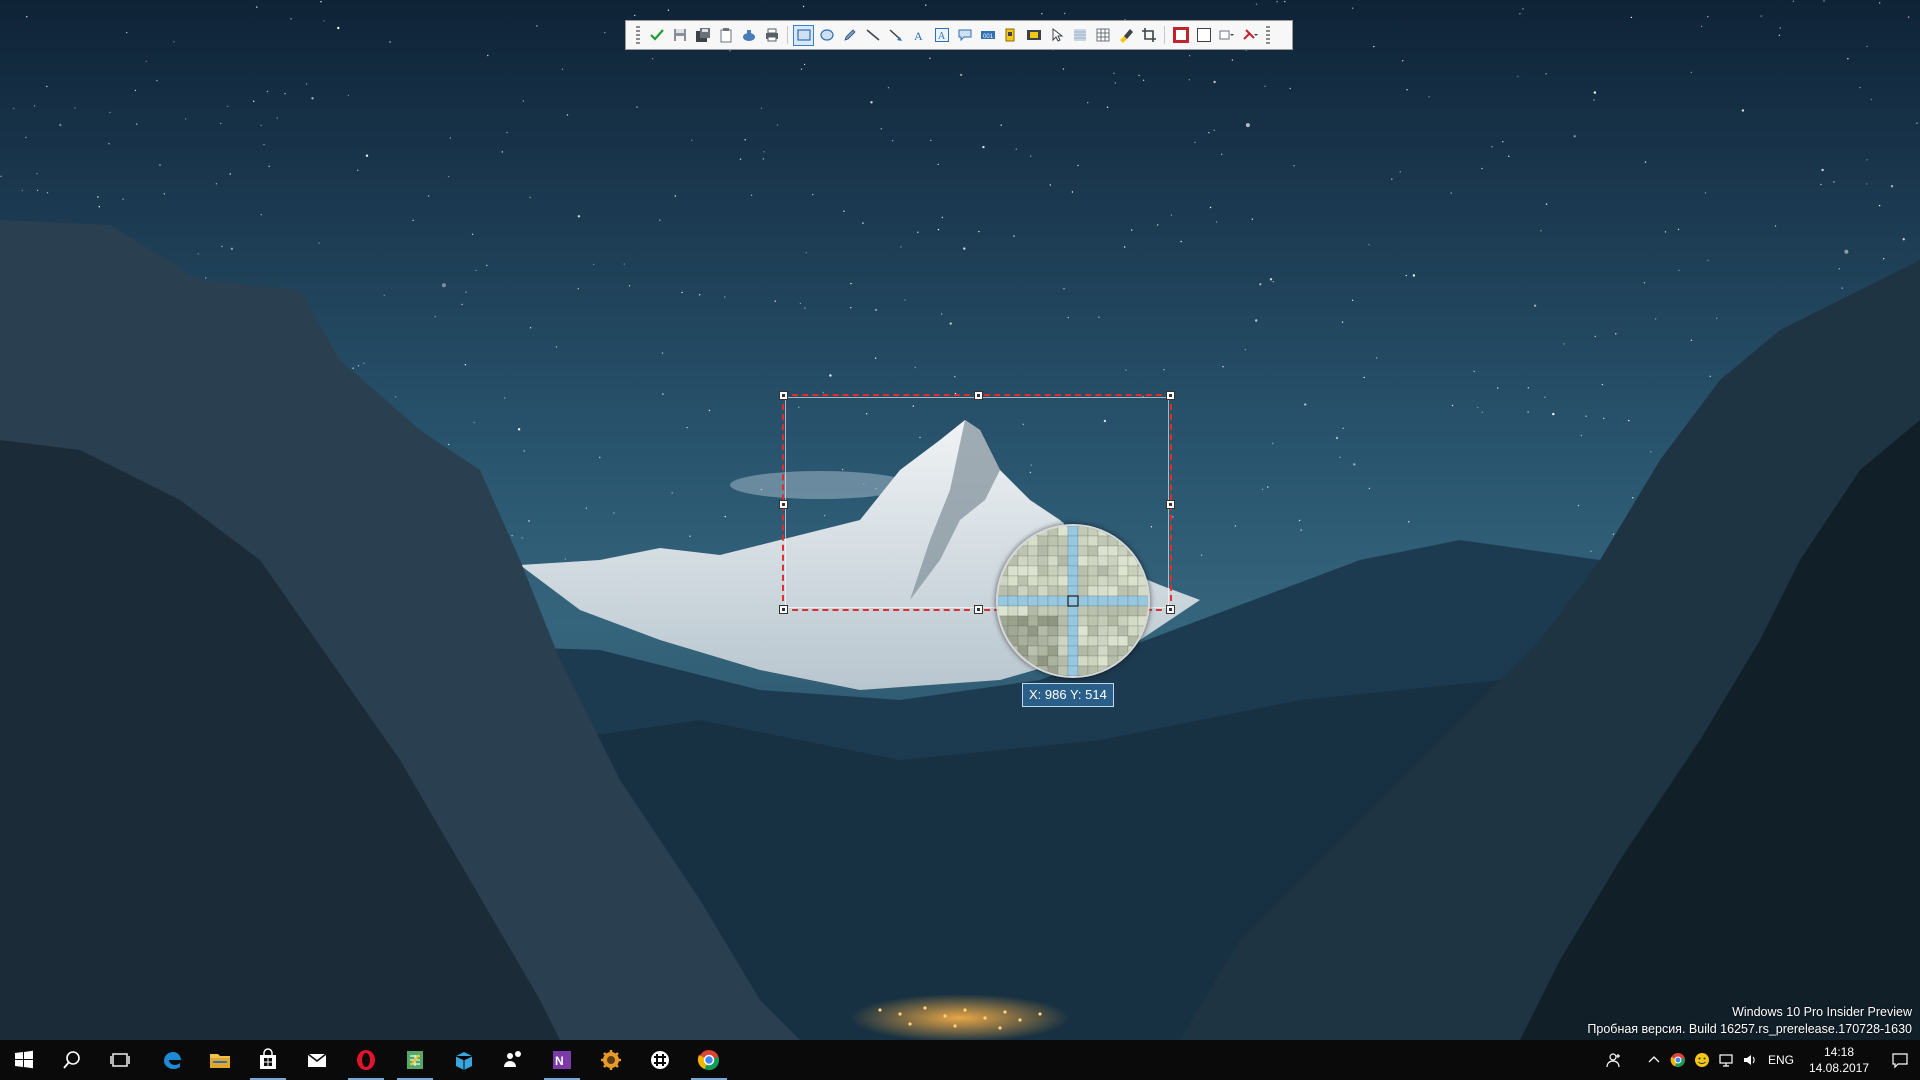  I want to click on file-explorer-app, so click(220, 1060).